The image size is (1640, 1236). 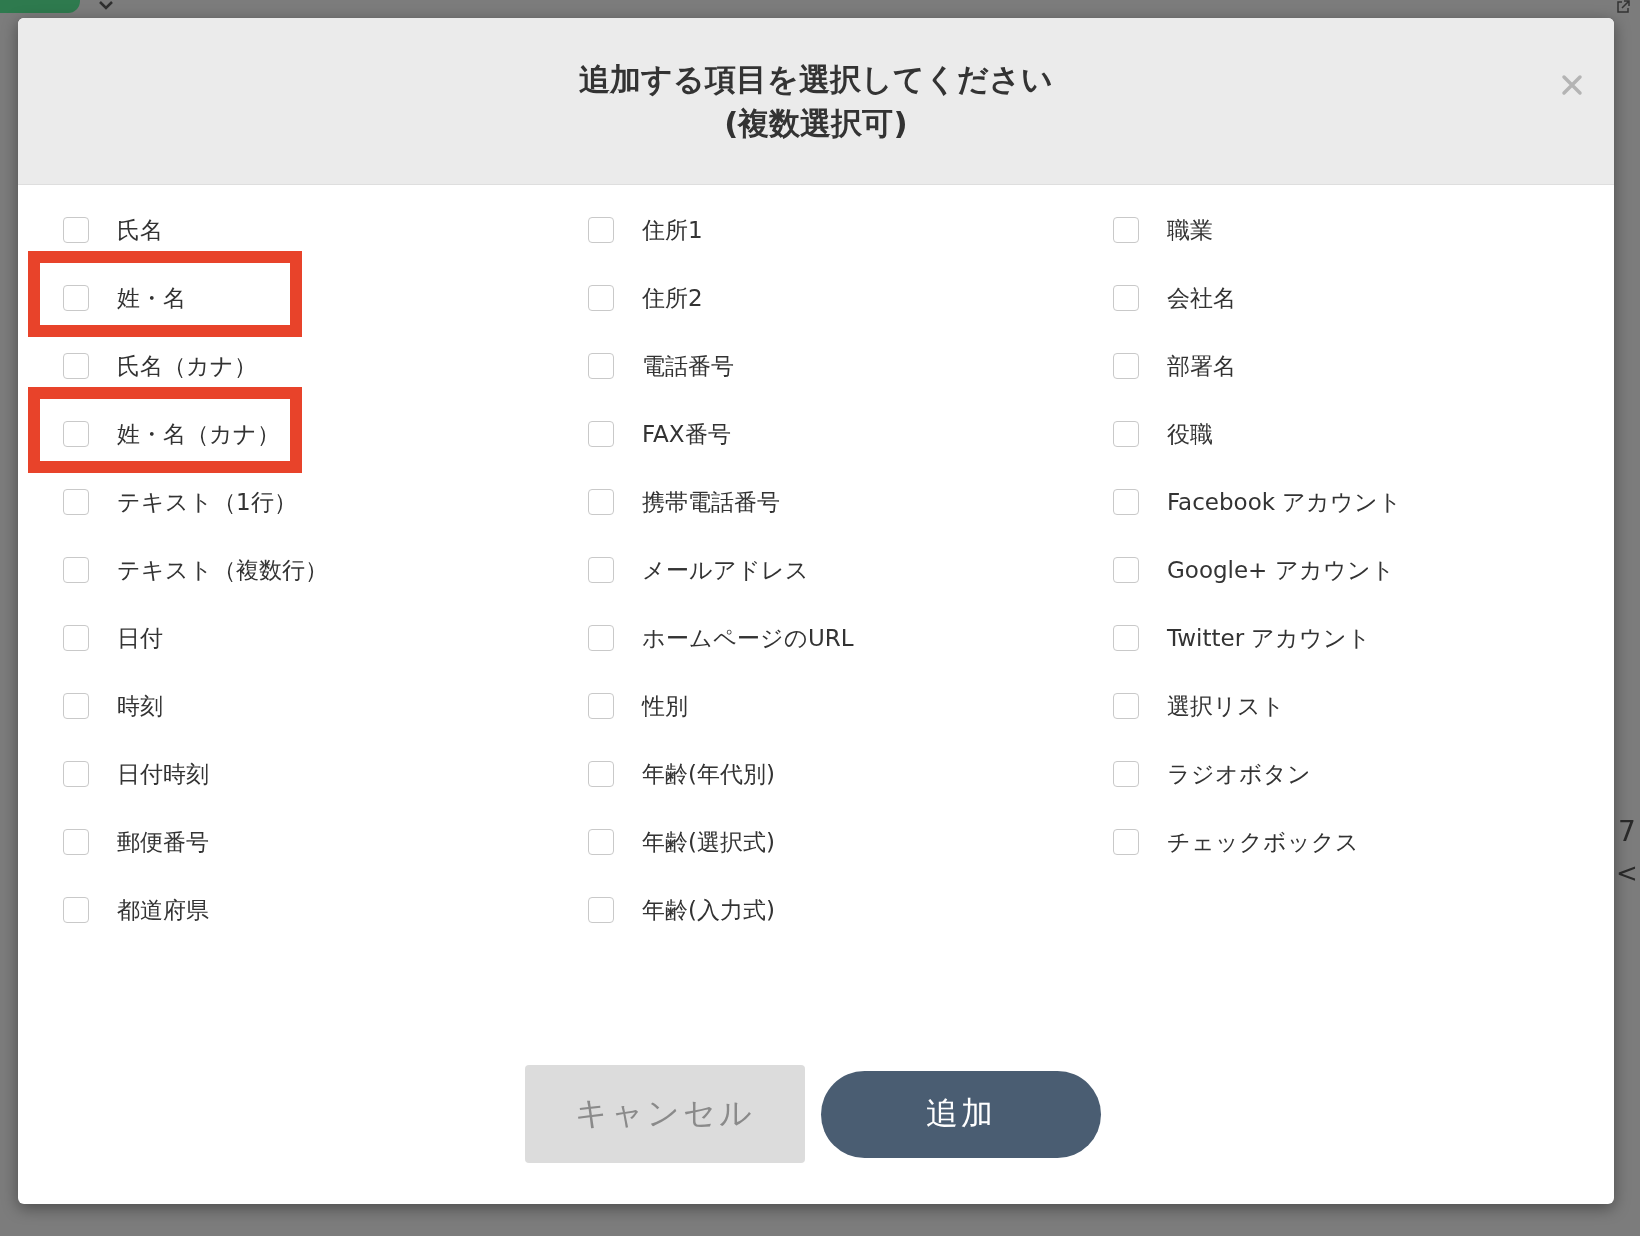 What do you see at coordinates (1627, 873) in the screenshot?
I see `background-text: <` at bounding box center [1627, 873].